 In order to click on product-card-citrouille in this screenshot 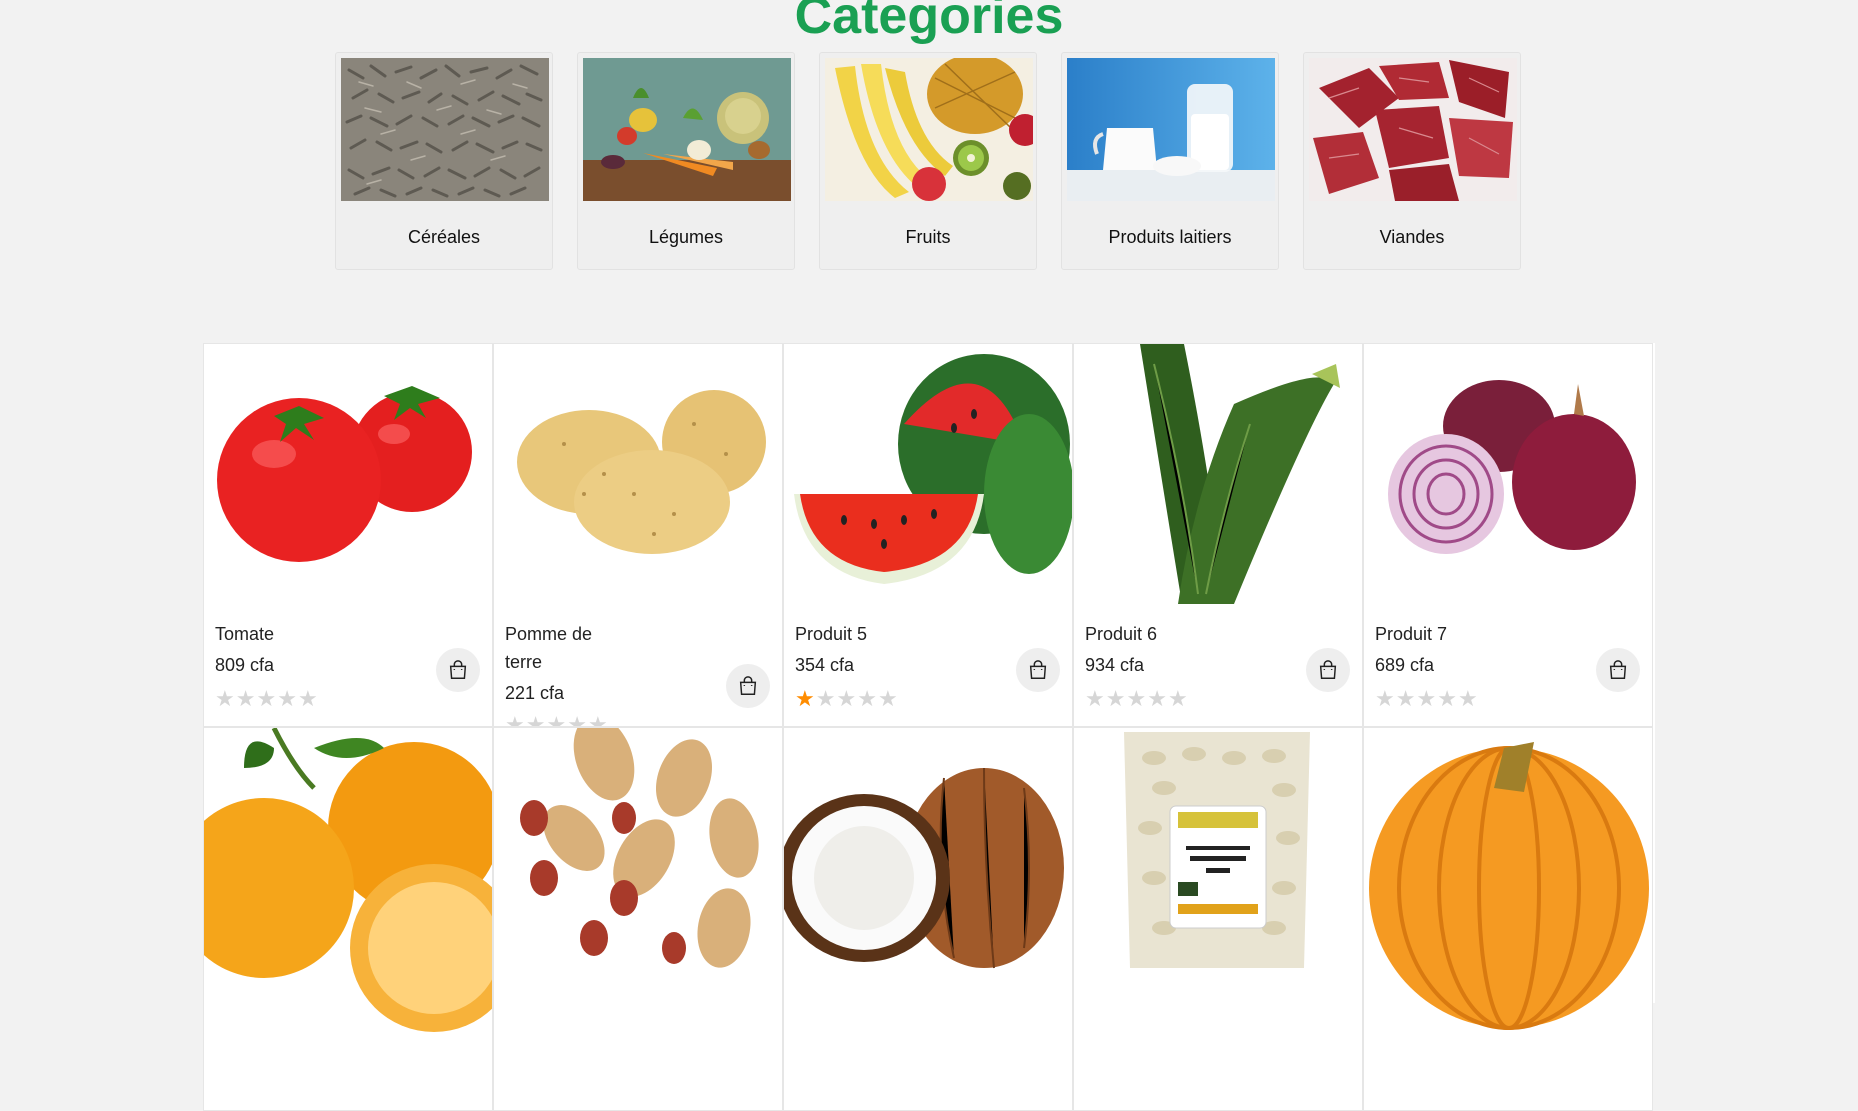, I will do `click(1508, 919)`.